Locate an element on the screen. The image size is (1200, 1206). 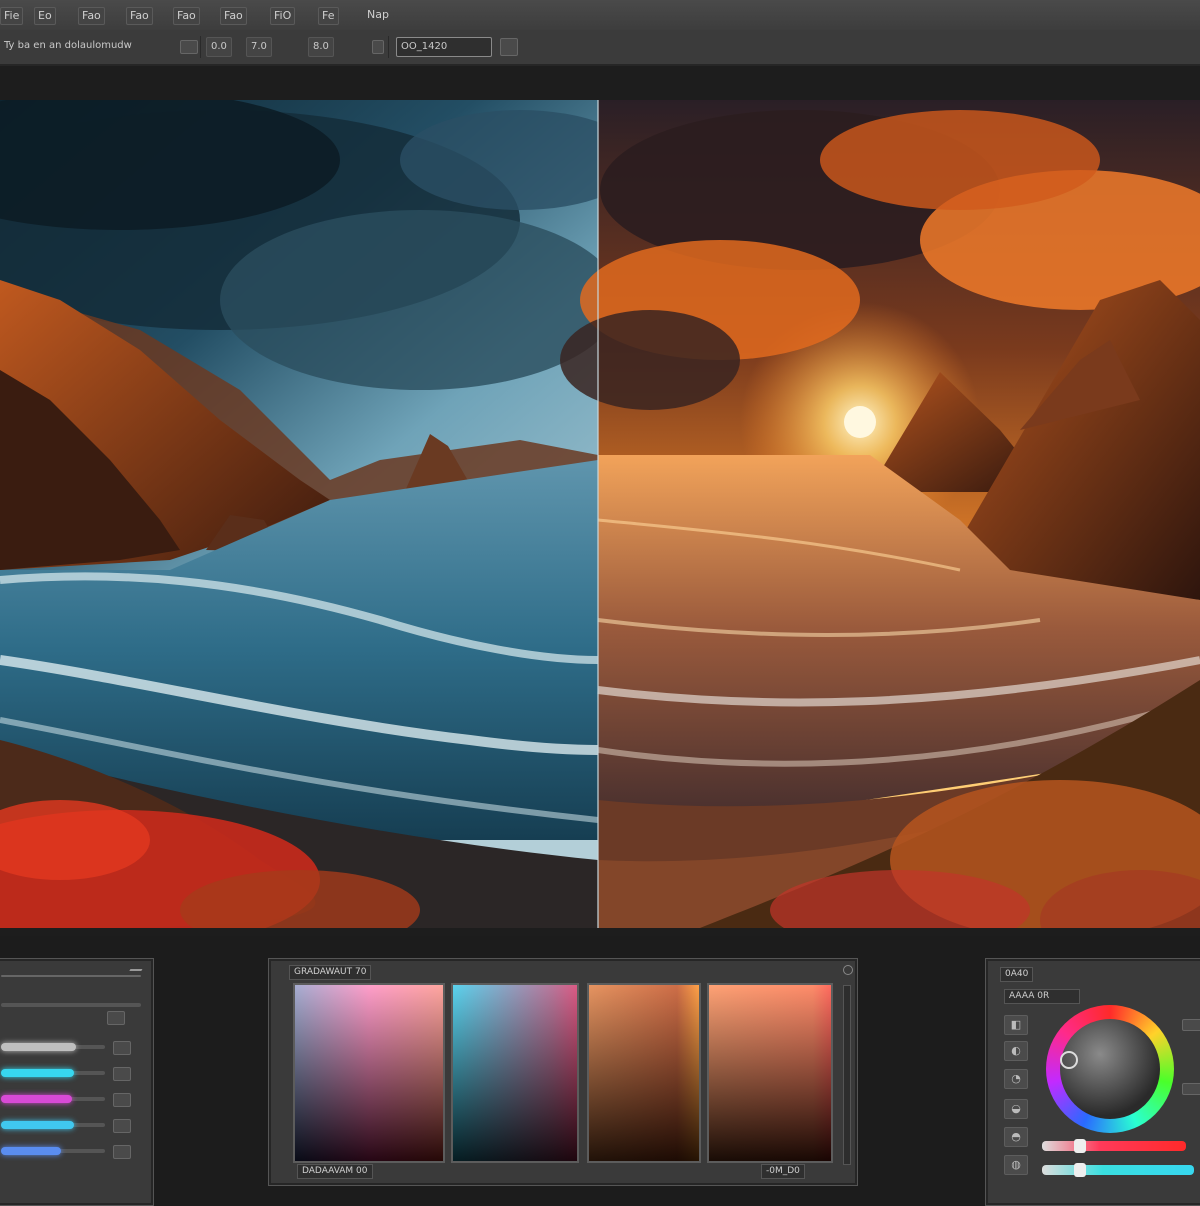
red-slider-handle is located at coordinates (1080, 1146).